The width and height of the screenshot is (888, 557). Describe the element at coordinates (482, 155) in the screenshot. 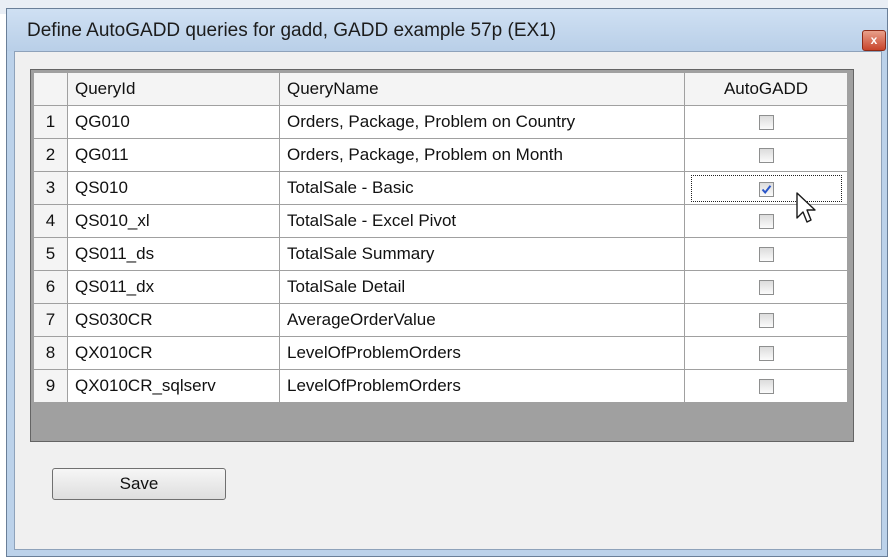

I see `query-name-cell: Orders, Package, Problem on Month` at that location.